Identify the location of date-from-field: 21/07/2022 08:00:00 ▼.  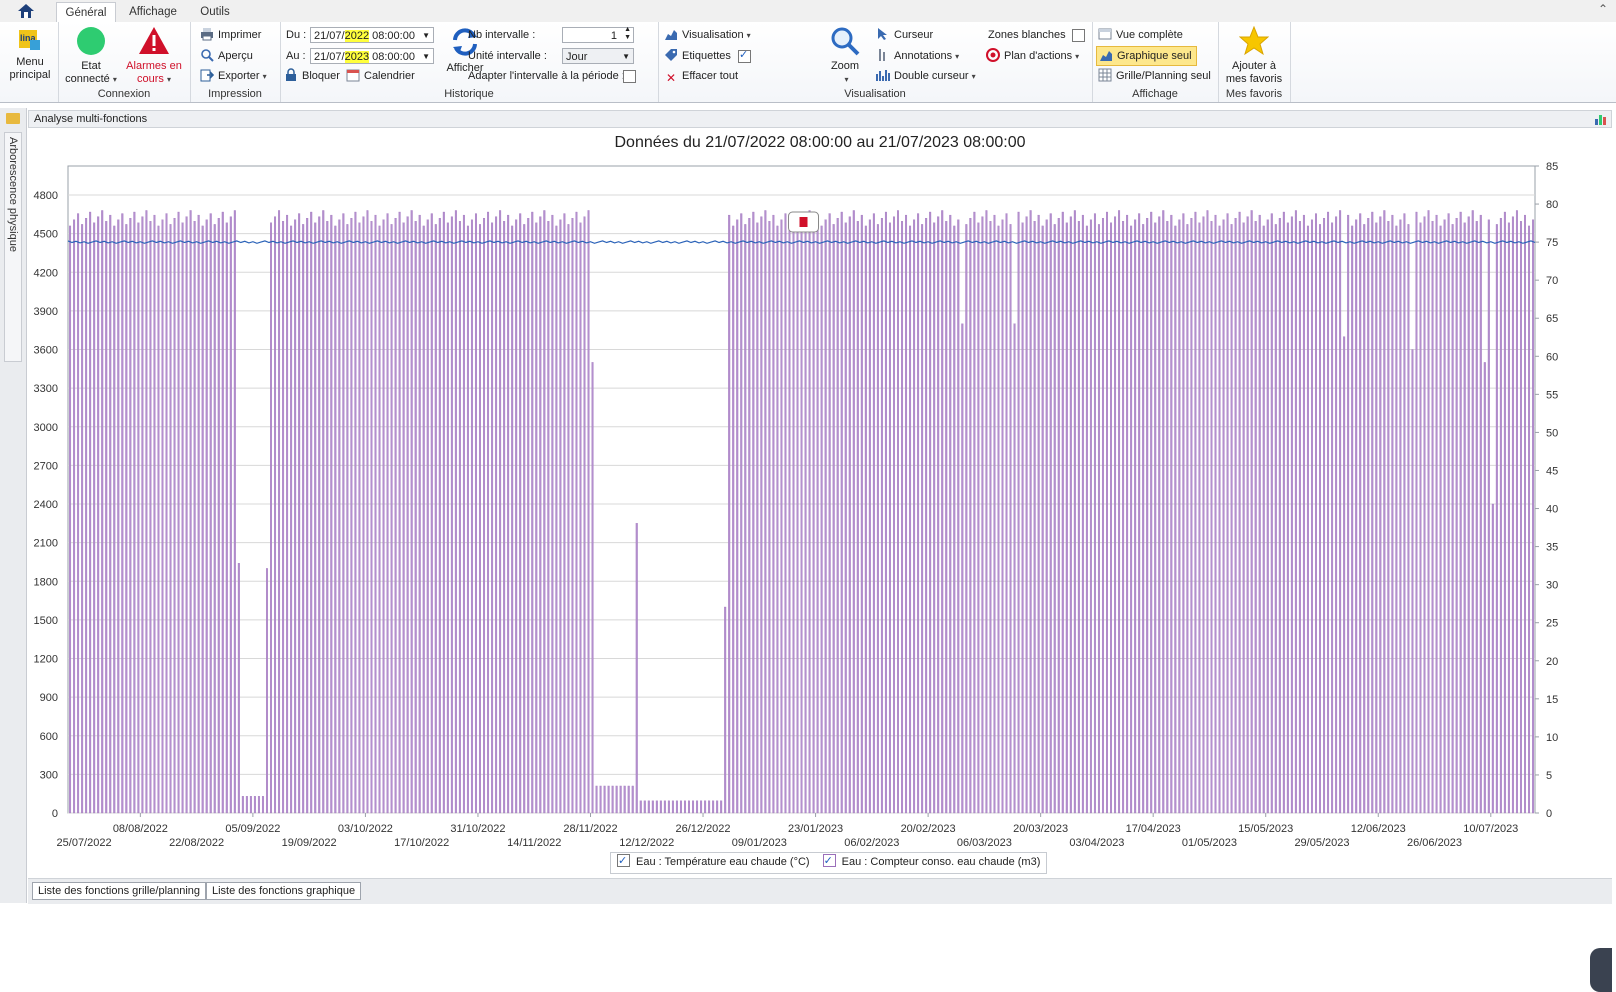
(372, 35).